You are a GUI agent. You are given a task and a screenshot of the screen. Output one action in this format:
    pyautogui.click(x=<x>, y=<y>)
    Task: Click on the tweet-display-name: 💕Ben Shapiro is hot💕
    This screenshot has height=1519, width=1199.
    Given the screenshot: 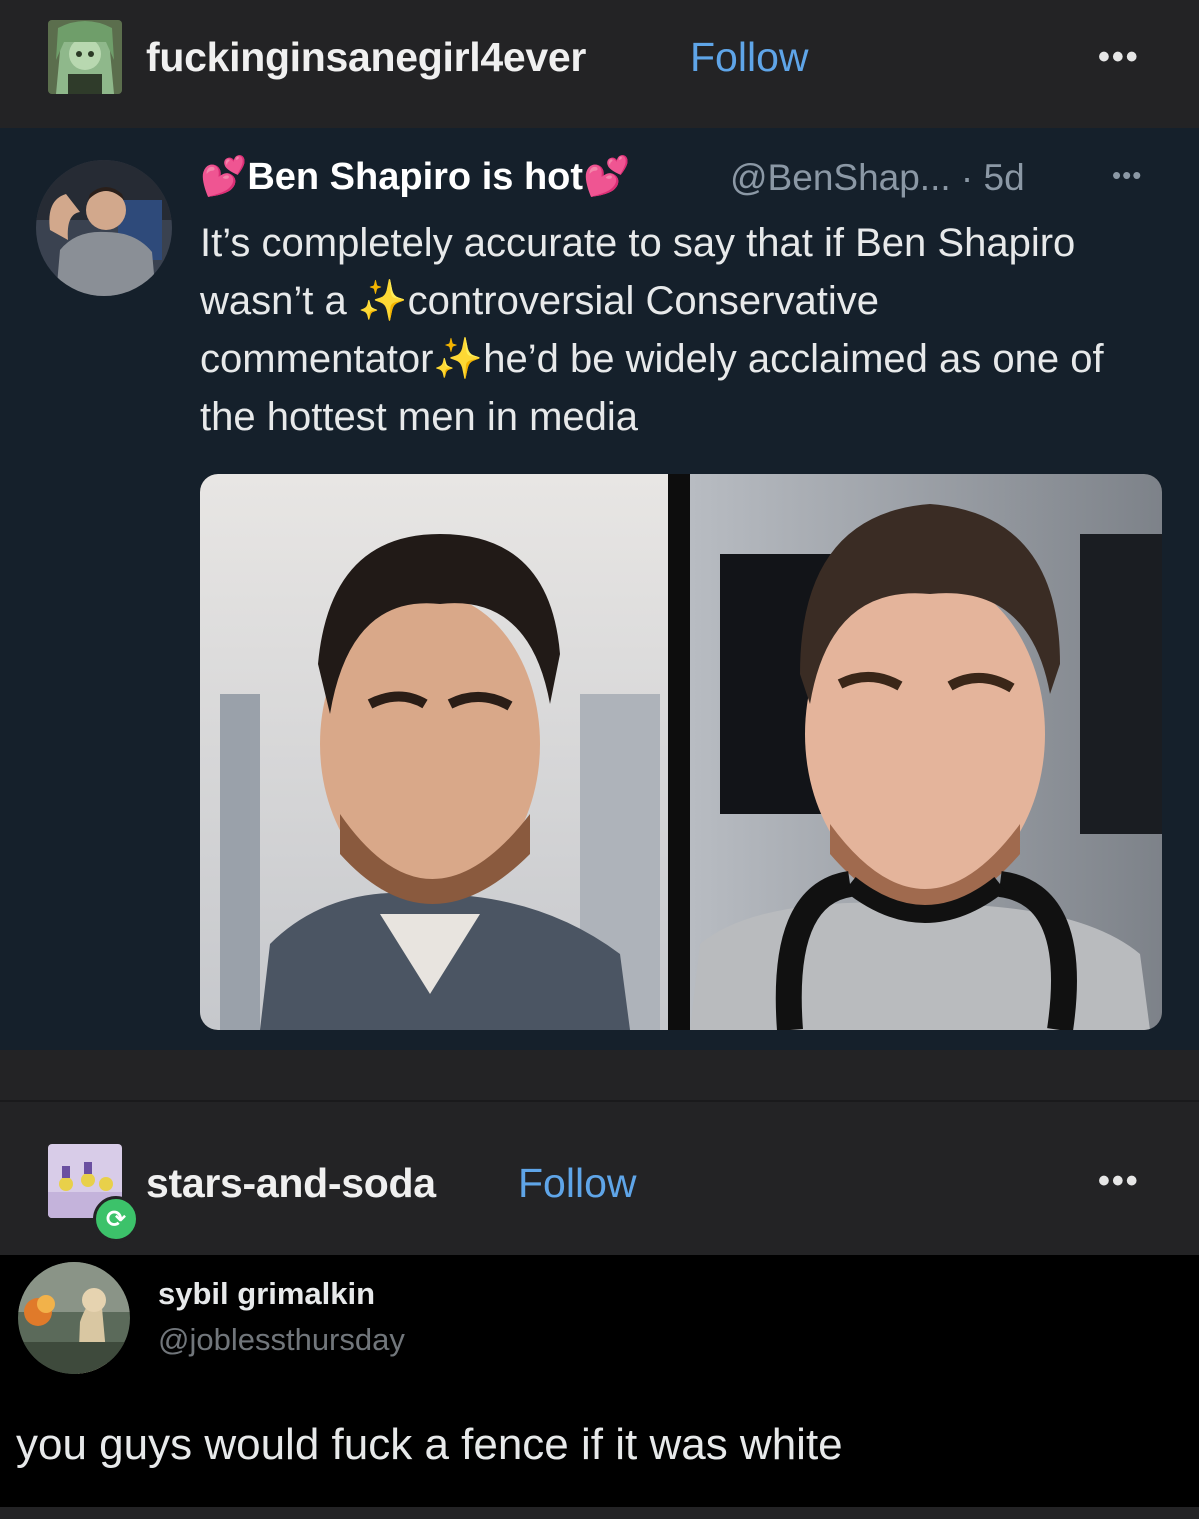 What is the action you would take?
    pyautogui.click(x=415, y=177)
    